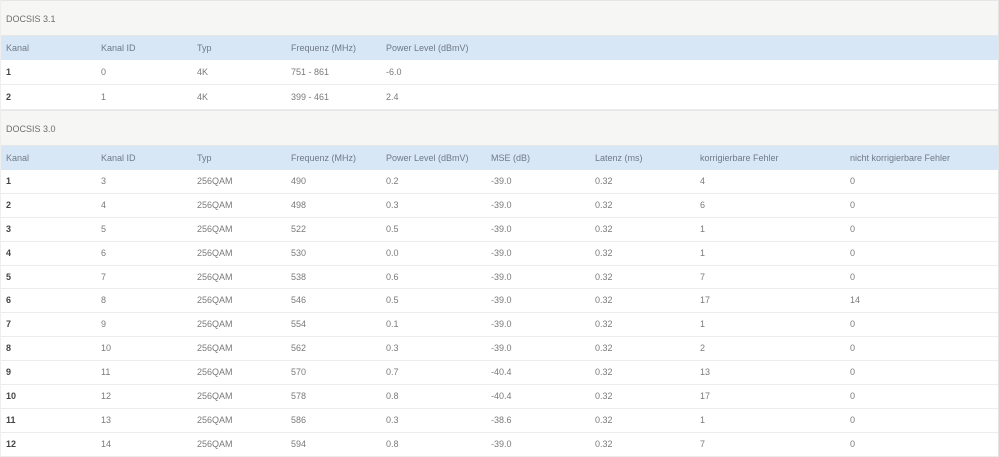 The width and height of the screenshot is (999, 457). What do you see at coordinates (9, 276) in the screenshot?
I see `cell-kanal: 5` at bounding box center [9, 276].